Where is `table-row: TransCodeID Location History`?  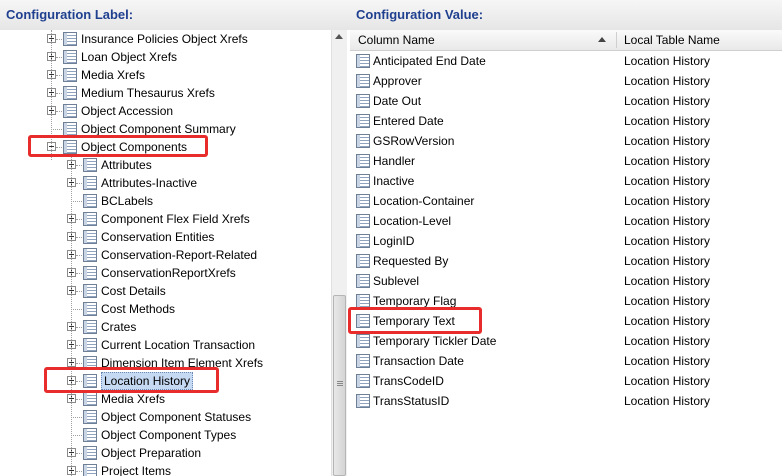 table-row: TransCodeID Location History is located at coordinates (566, 381).